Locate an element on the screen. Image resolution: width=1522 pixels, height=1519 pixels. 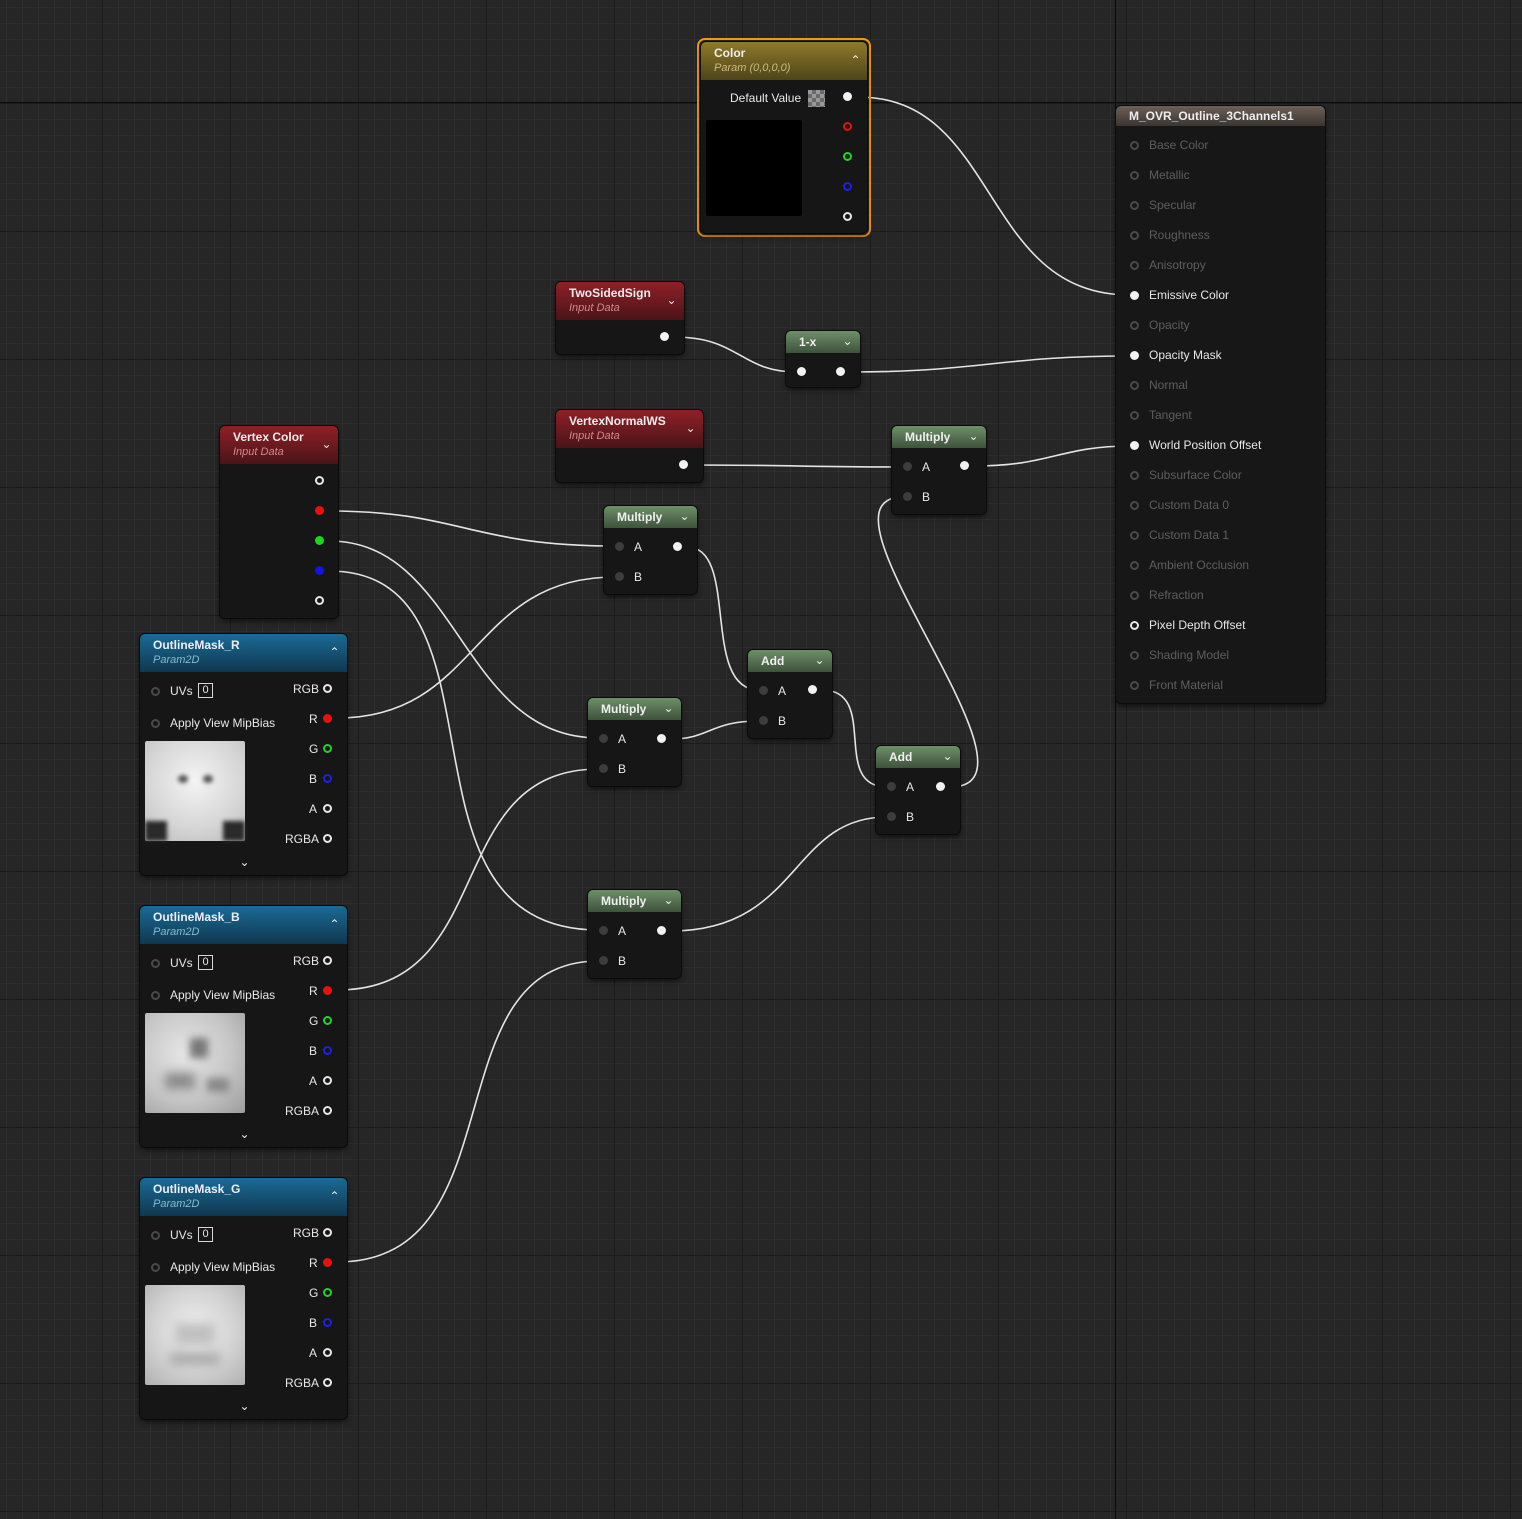
color-param-node: Color Param (0,0,0,0) ⌃ Default Value is located at coordinates (784, 137).